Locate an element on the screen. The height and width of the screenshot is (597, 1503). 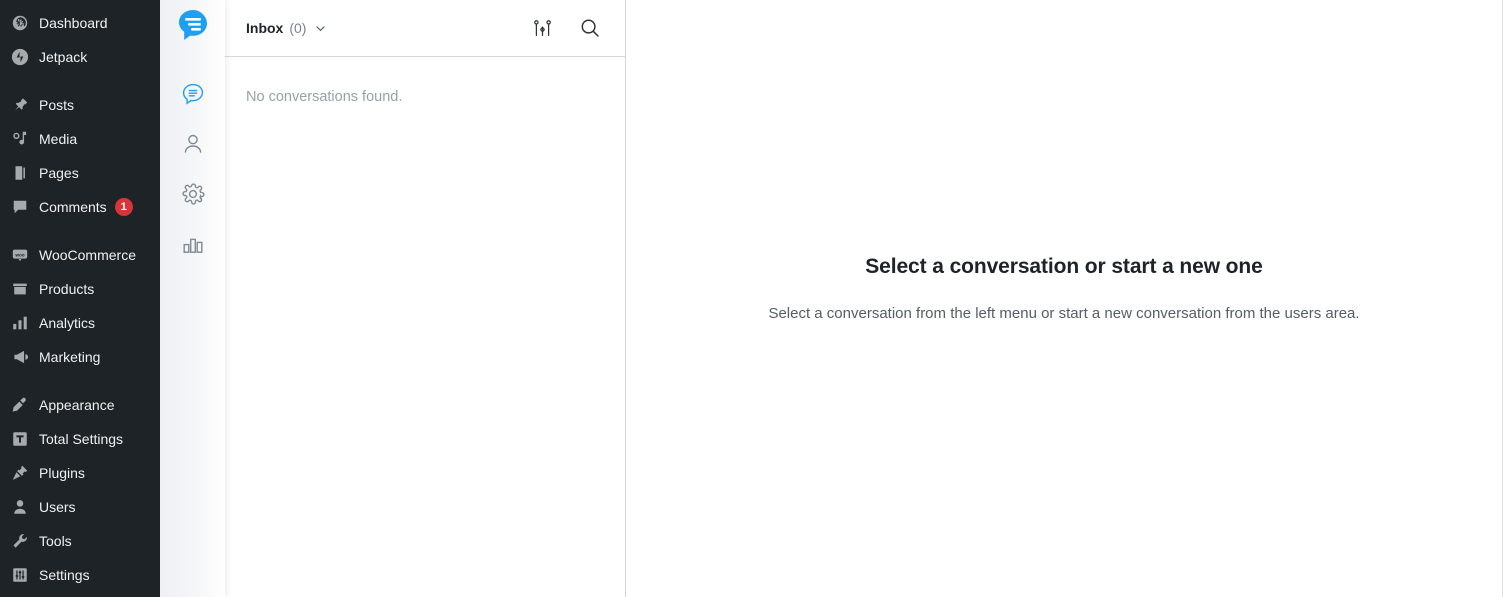
sidebar-item-label: Total Settings is located at coordinates (81, 439).